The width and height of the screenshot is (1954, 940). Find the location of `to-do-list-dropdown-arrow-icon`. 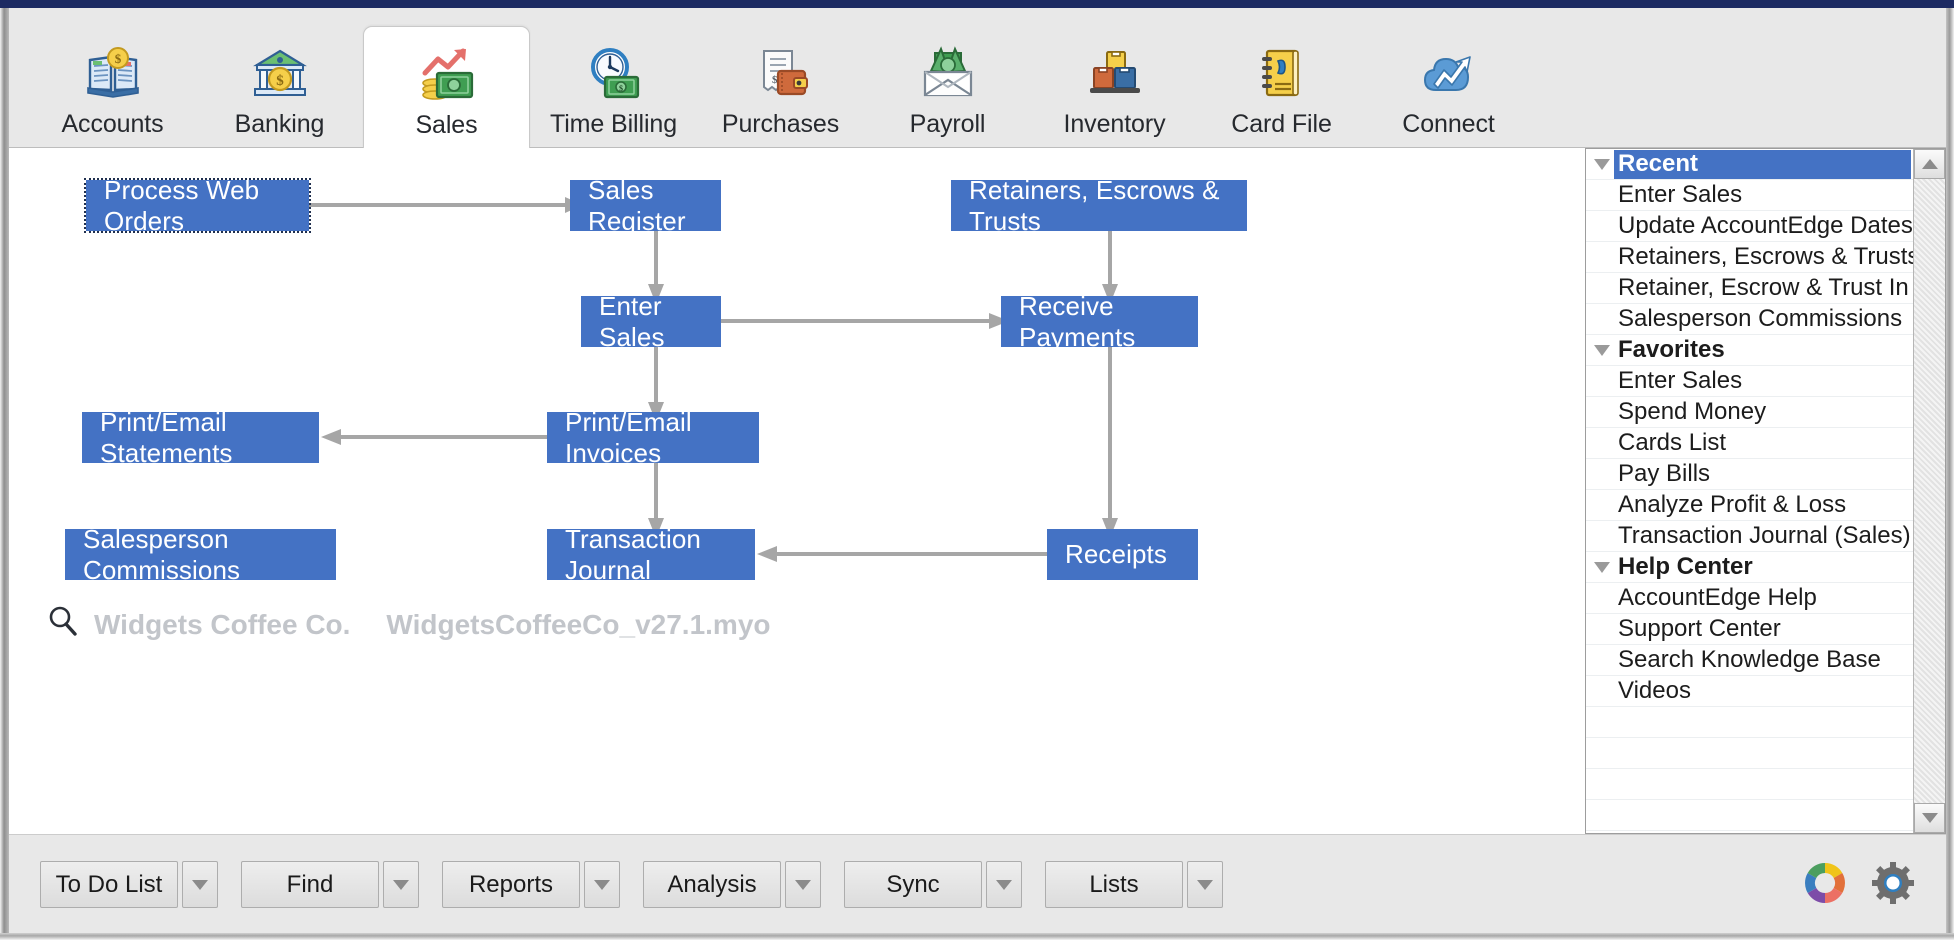

to-do-list-dropdown-arrow-icon is located at coordinates (200, 884).